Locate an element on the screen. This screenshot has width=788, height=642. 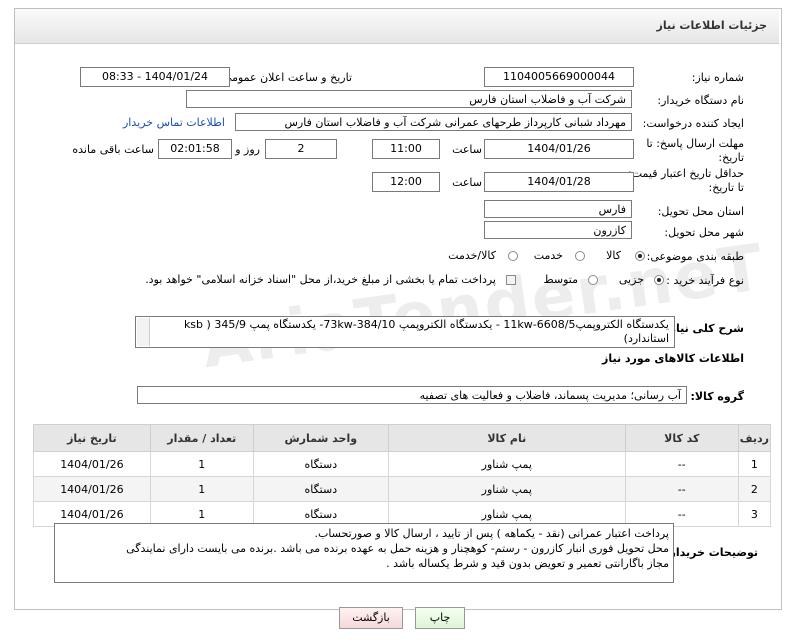
process-medium-label: متوسط is located at coordinates (560, 279).